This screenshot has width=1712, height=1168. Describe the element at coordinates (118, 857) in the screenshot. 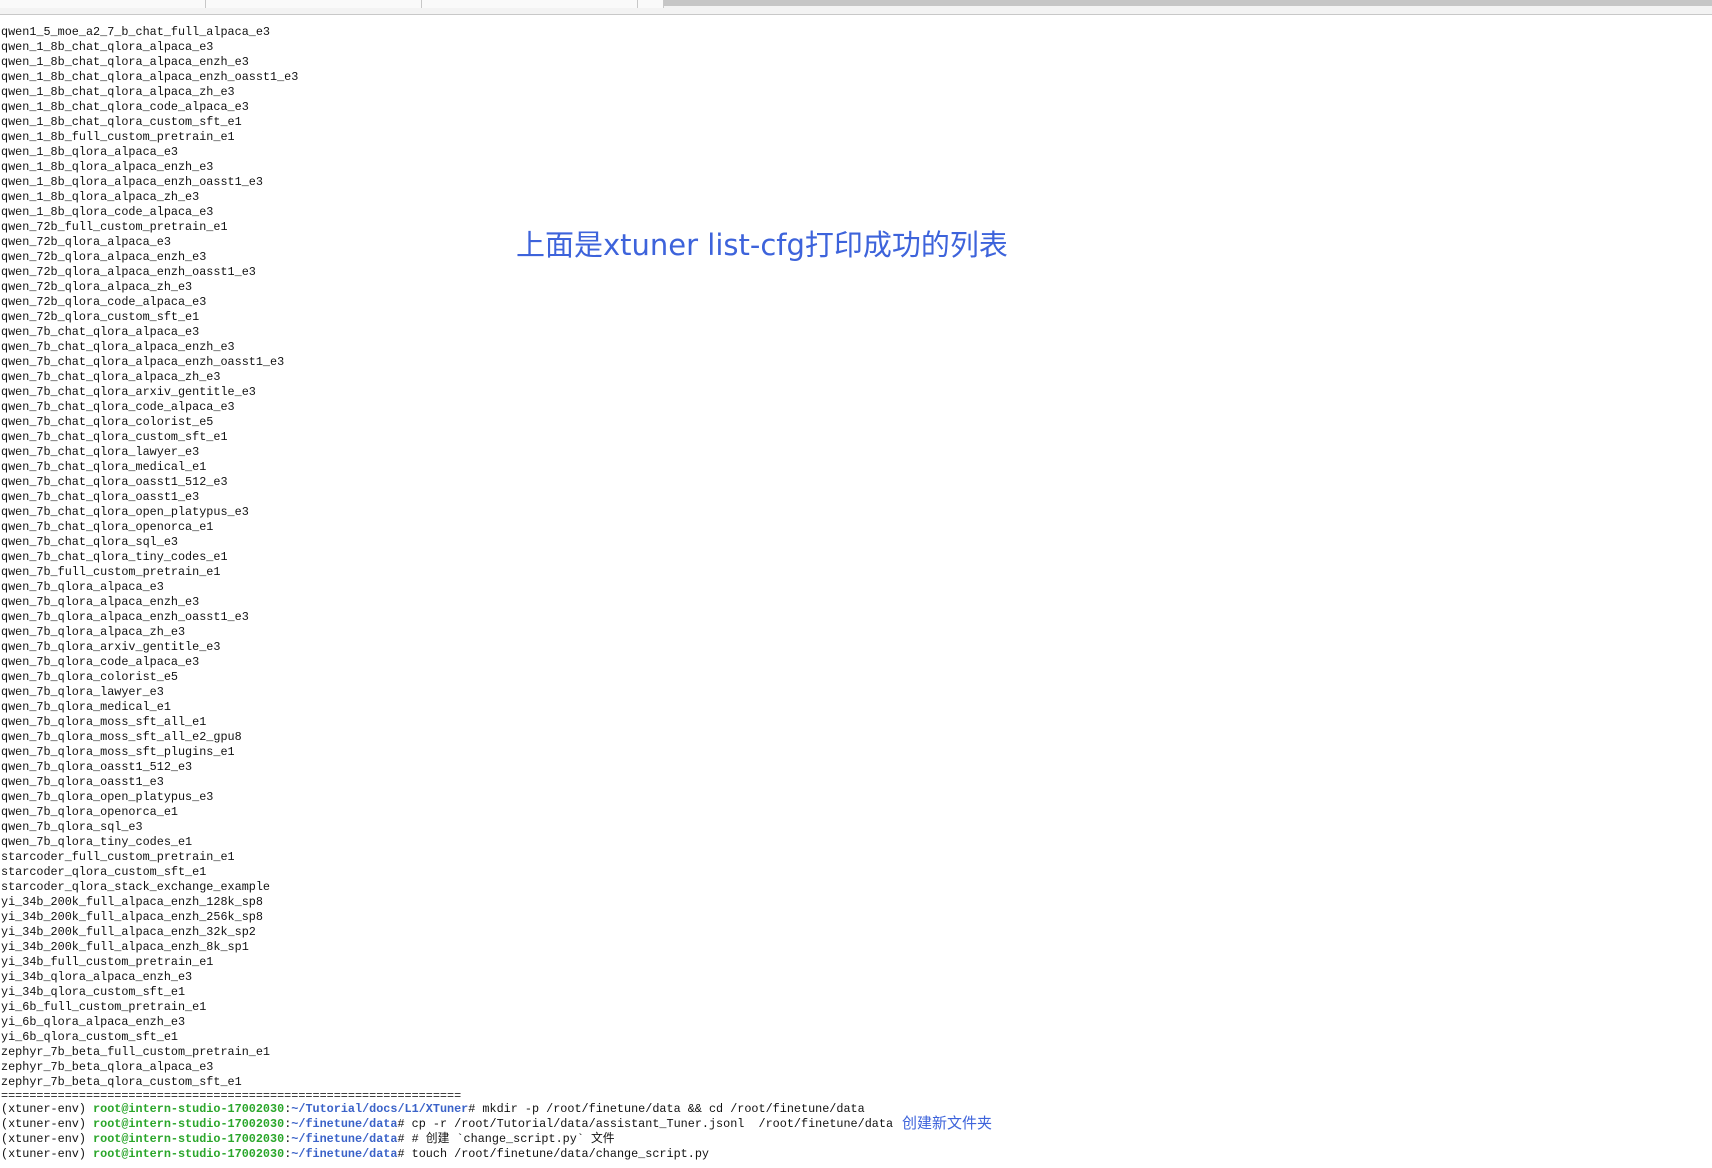

I see `config-list-item: starcoder_full_custom_pretrain_e1` at that location.